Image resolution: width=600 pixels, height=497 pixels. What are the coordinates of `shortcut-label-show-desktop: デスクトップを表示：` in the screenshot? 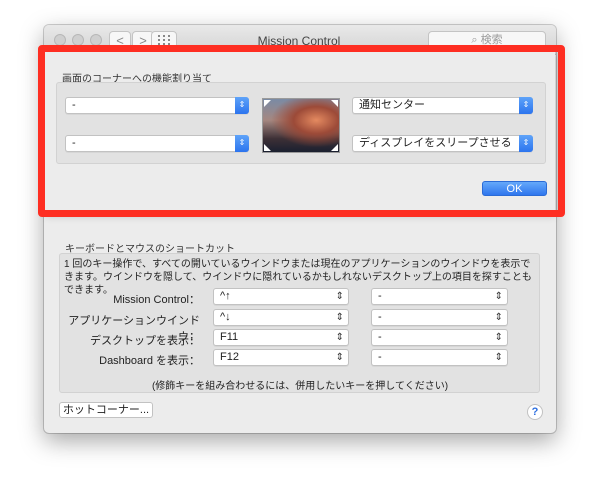 It's located at (145, 341).